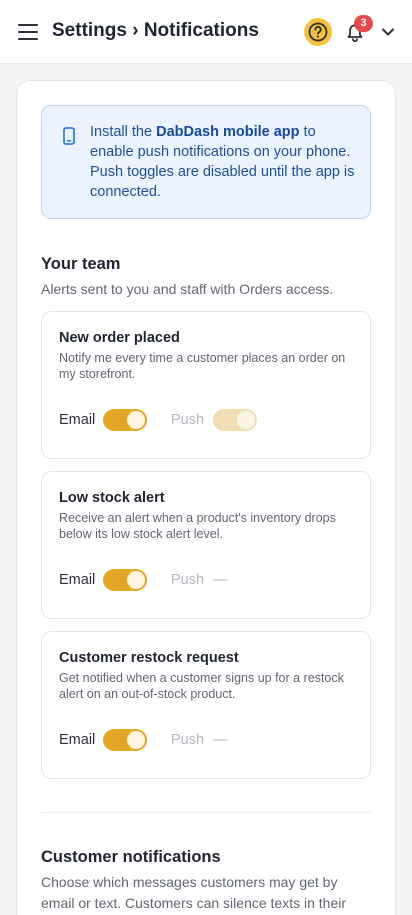 This screenshot has height=915, width=412. I want to click on team-section-title: Your team, so click(81, 264).